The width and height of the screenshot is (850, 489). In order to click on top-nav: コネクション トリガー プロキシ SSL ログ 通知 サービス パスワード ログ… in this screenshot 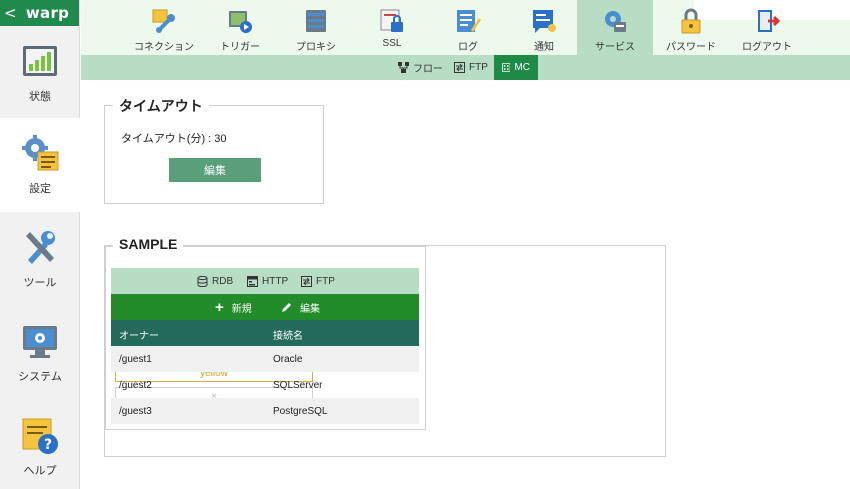, I will do `click(465, 27)`.